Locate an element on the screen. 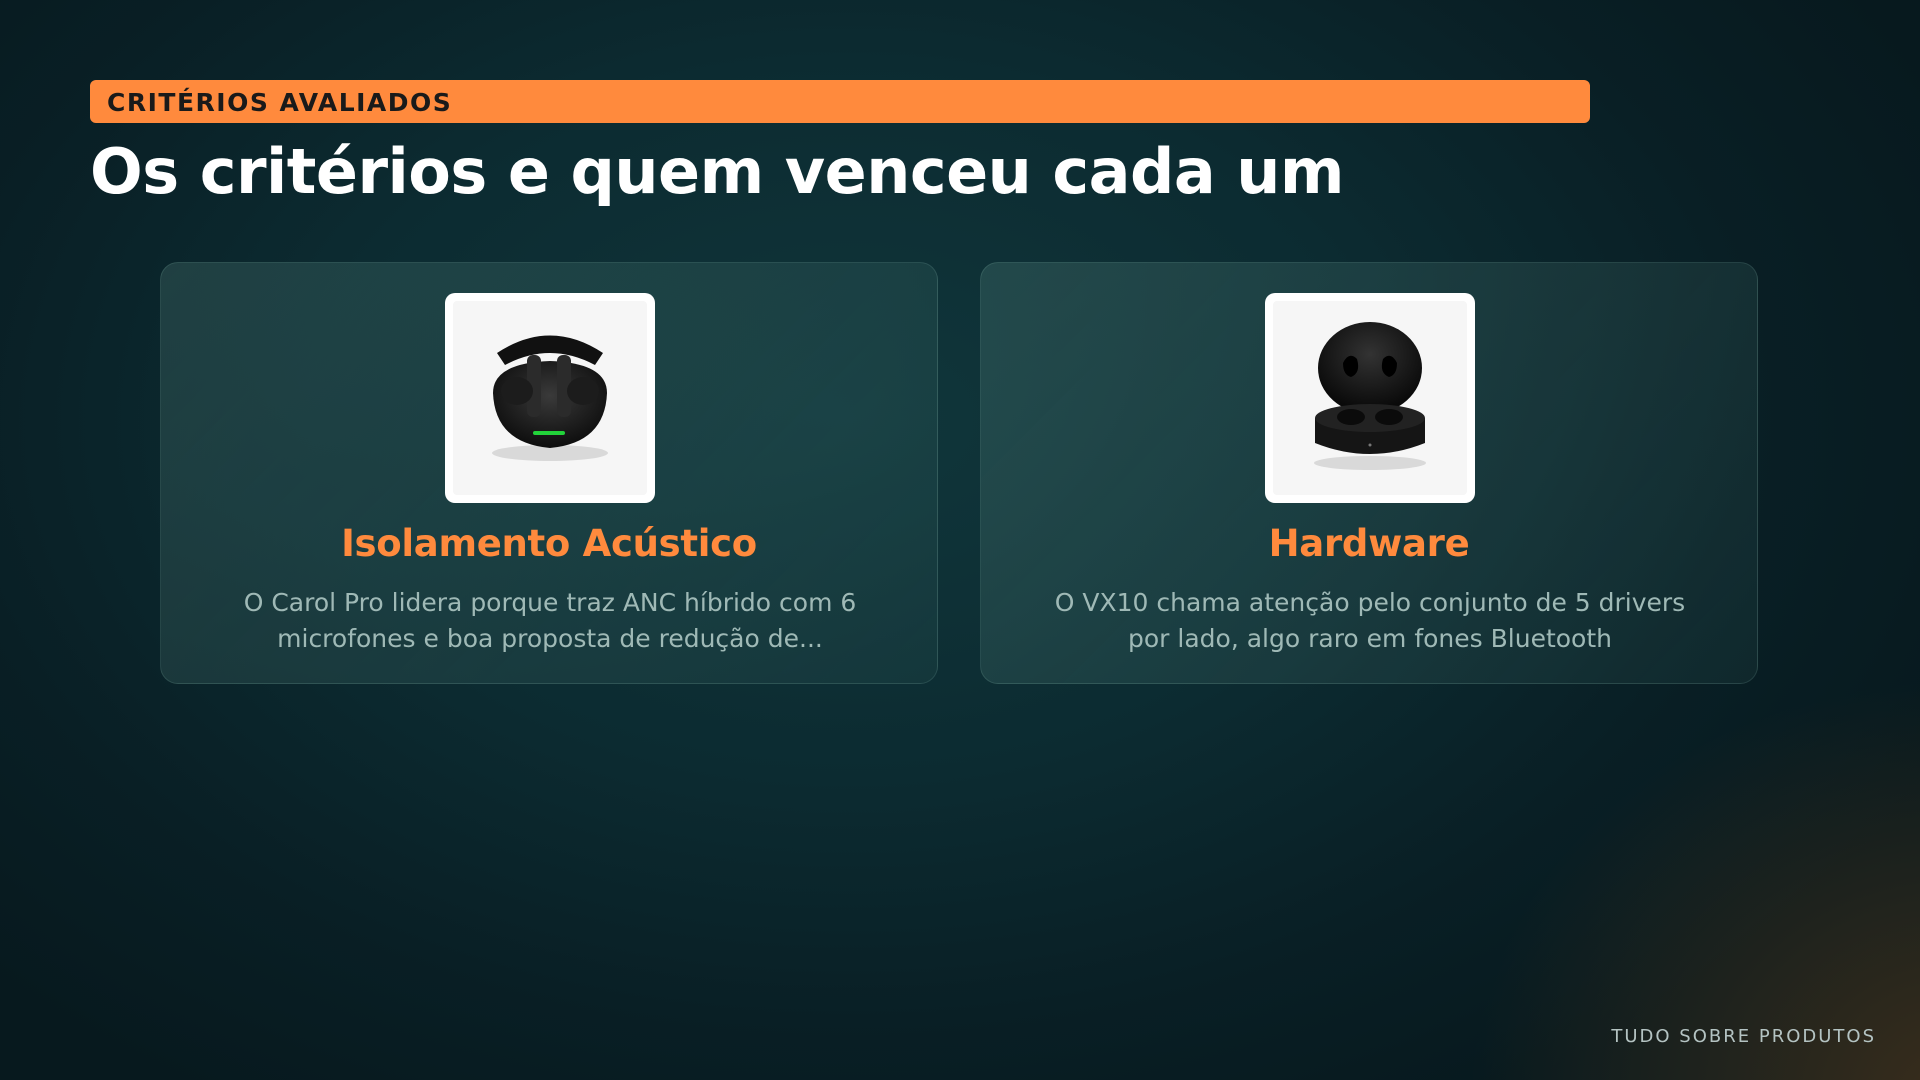 The height and width of the screenshot is (1080, 1920). criterion-title: Hardware is located at coordinates (1369, 543).